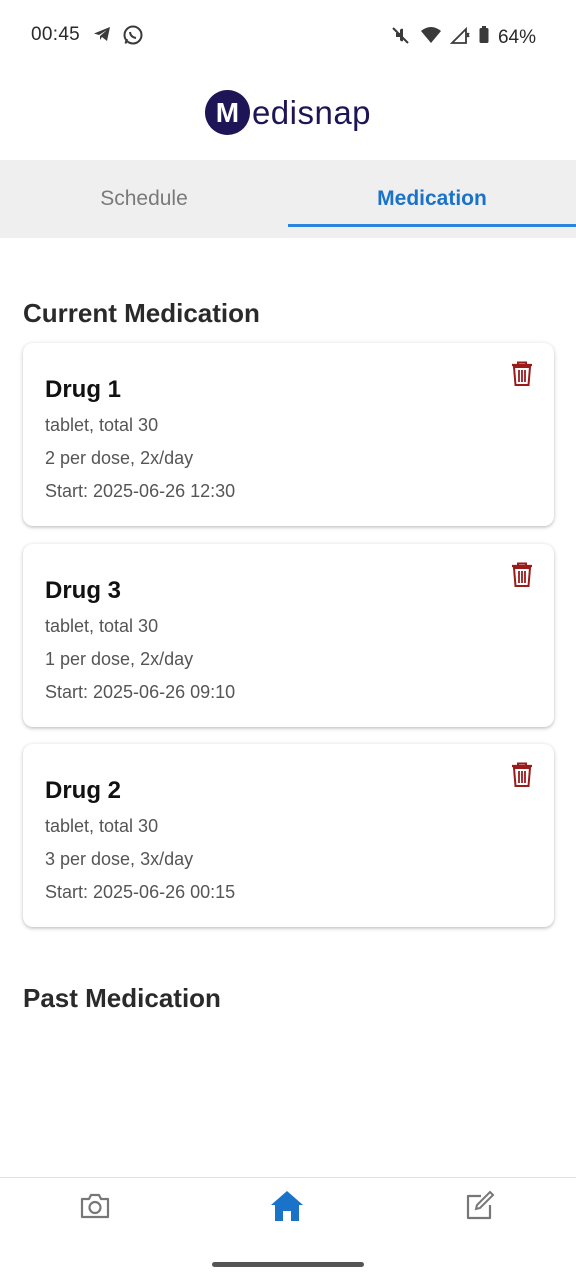 The width and height of the screenshot is (576, 1280). What do you see at coordinates (401, 37) in the screenshot?
I see `mute-icon` at bounding box center [401, 37].